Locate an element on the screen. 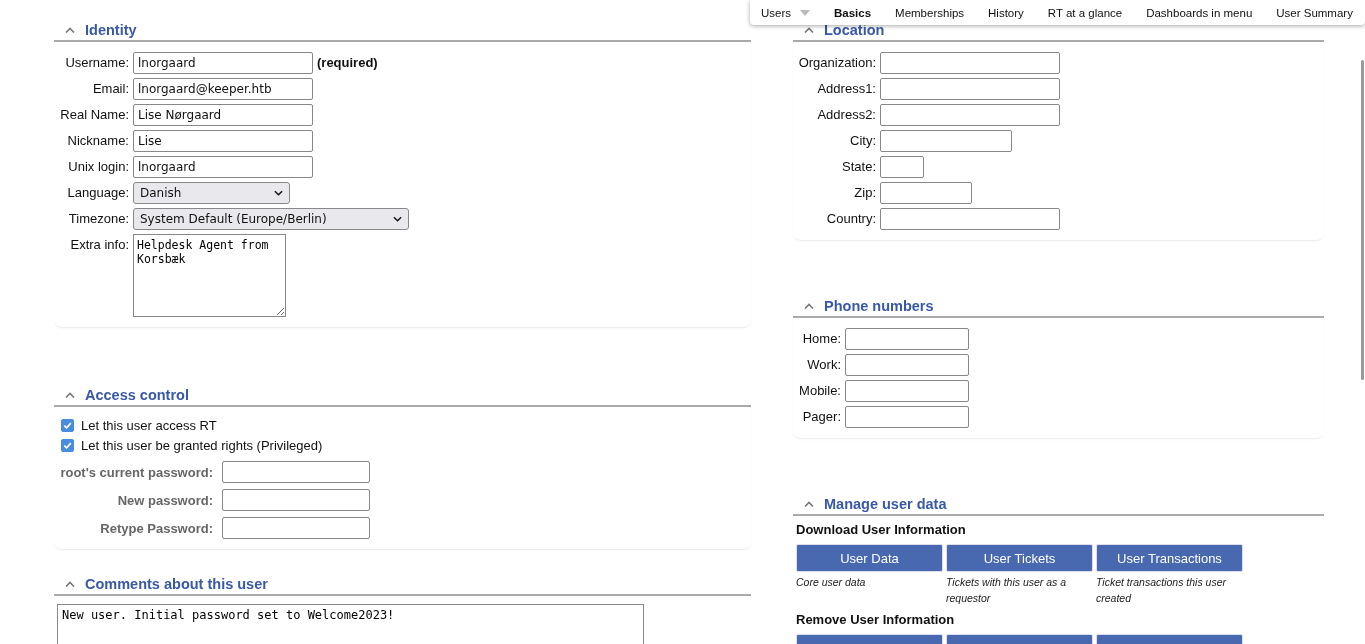  field-label: Retype Password: is located at coordinates (156, 528).